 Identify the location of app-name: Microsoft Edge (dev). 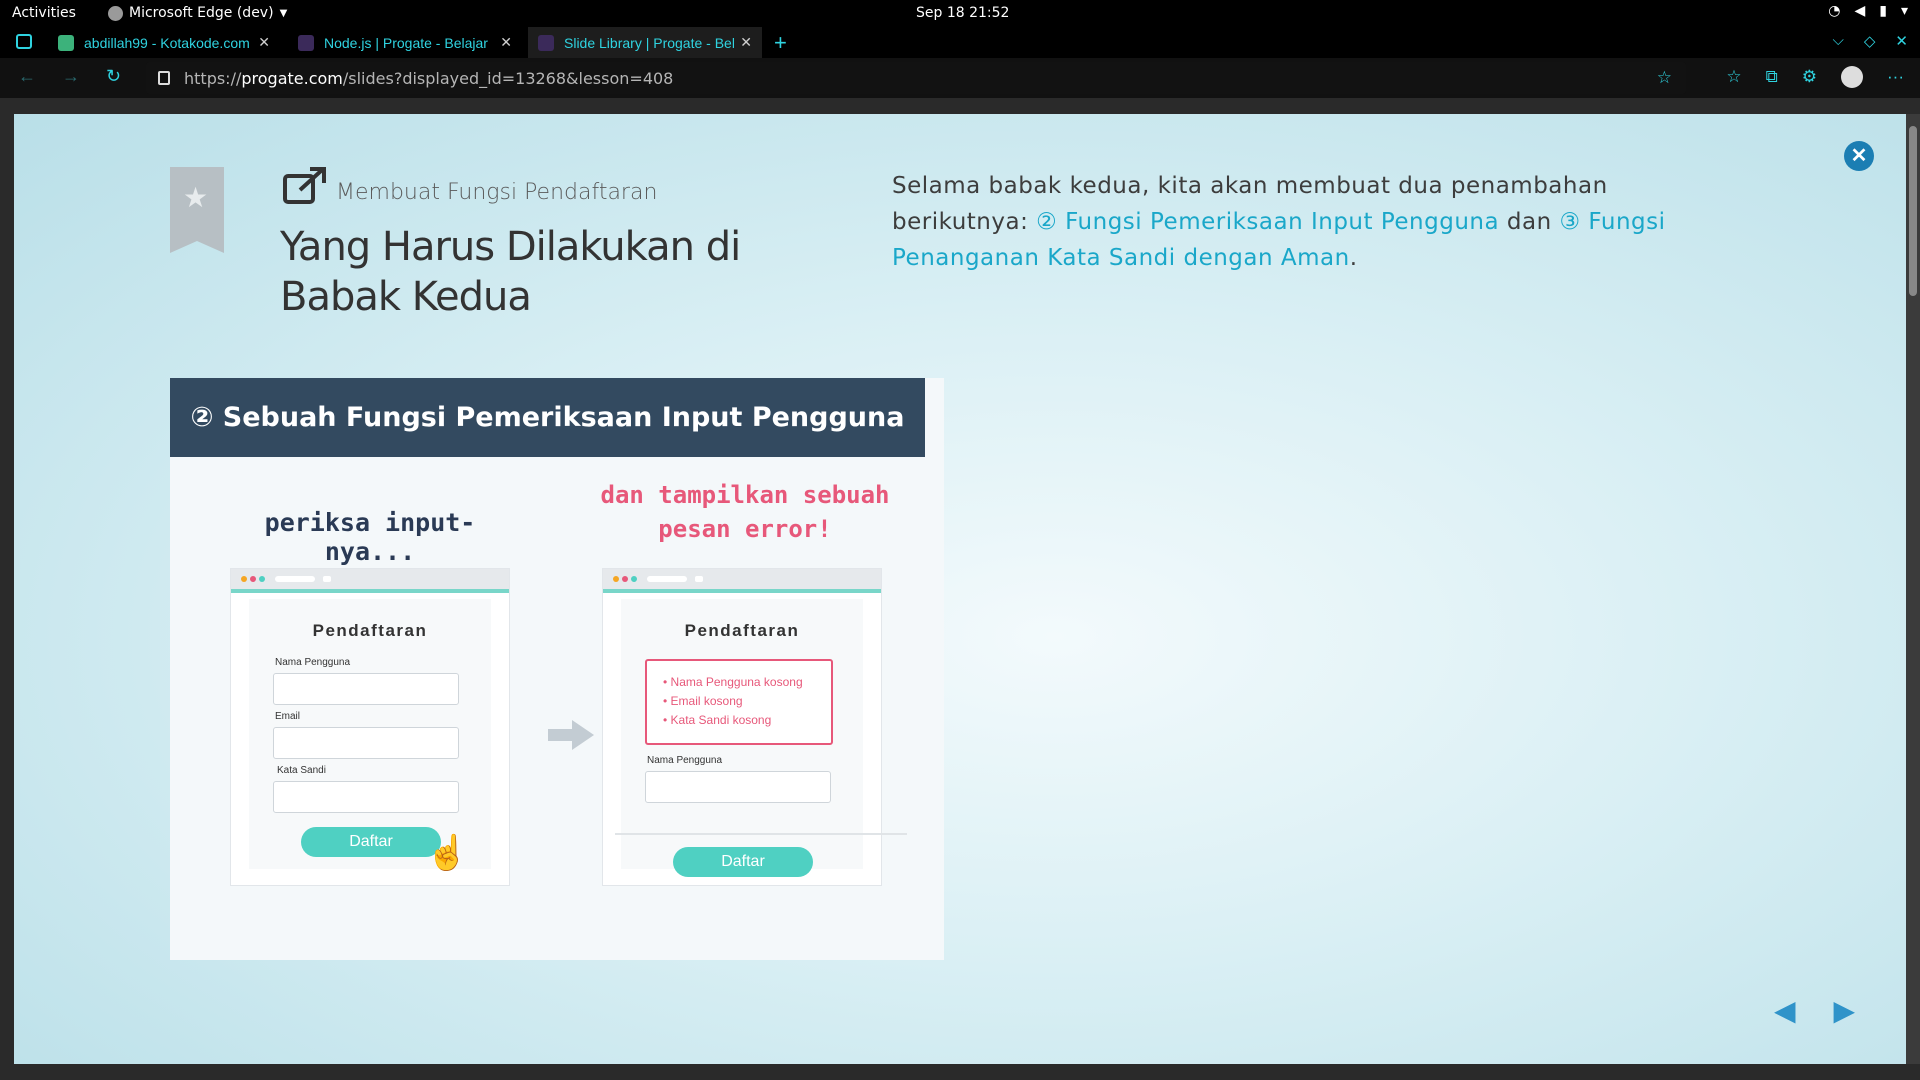
(201, 13).